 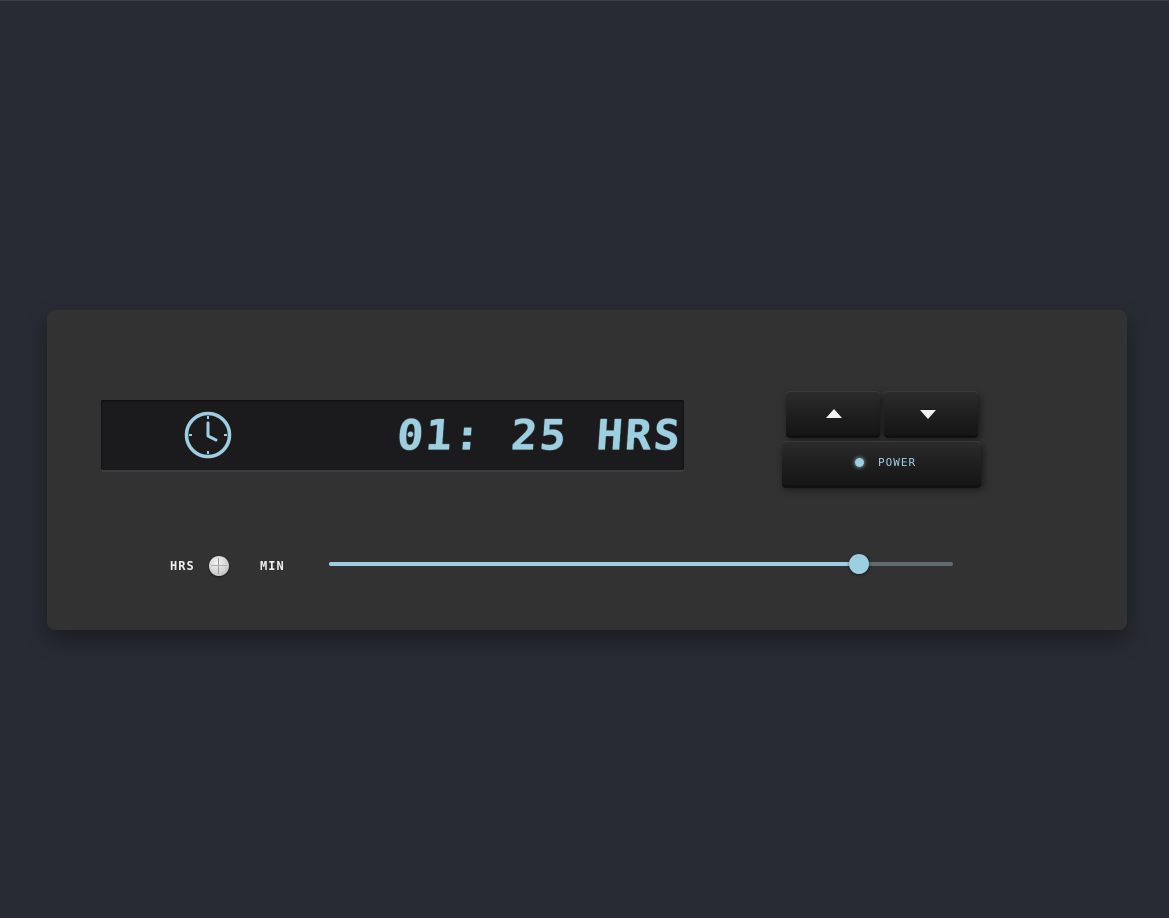 I want to click on power-indicator-icon, so click(x=859, y=462).